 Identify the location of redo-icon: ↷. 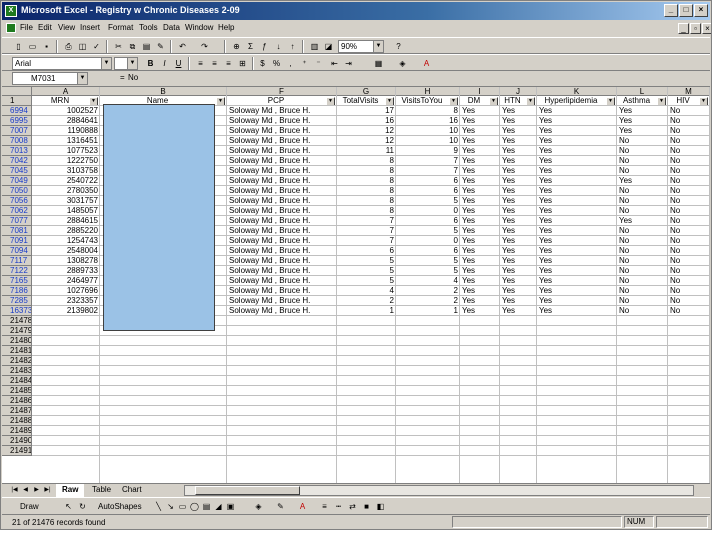
(204, 46).